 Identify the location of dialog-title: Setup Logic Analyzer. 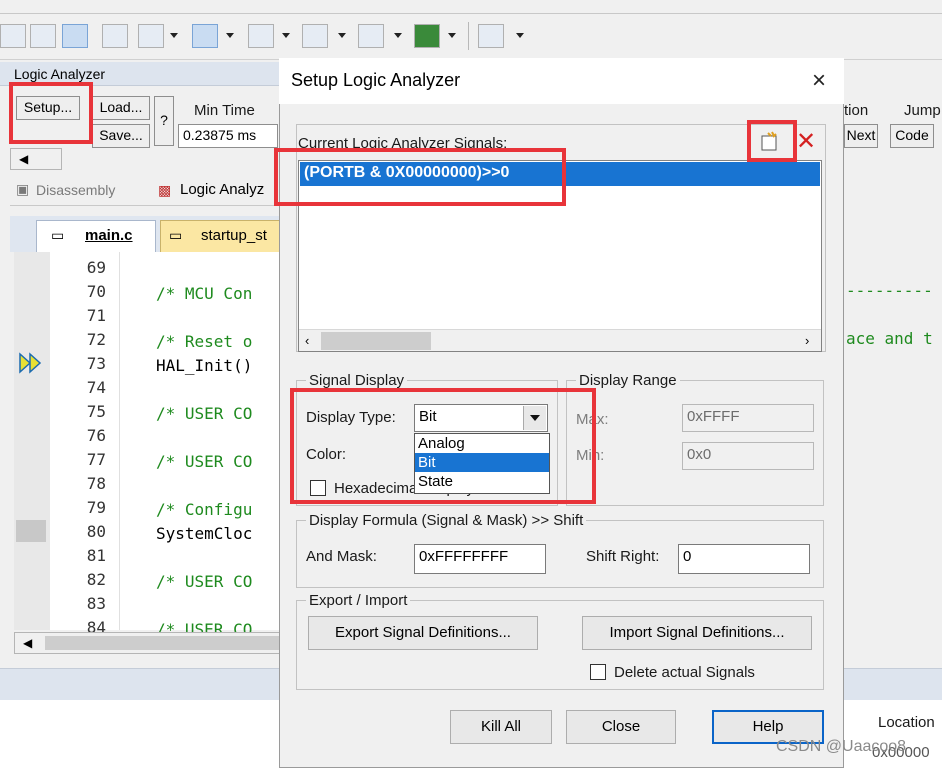
(376, 80).